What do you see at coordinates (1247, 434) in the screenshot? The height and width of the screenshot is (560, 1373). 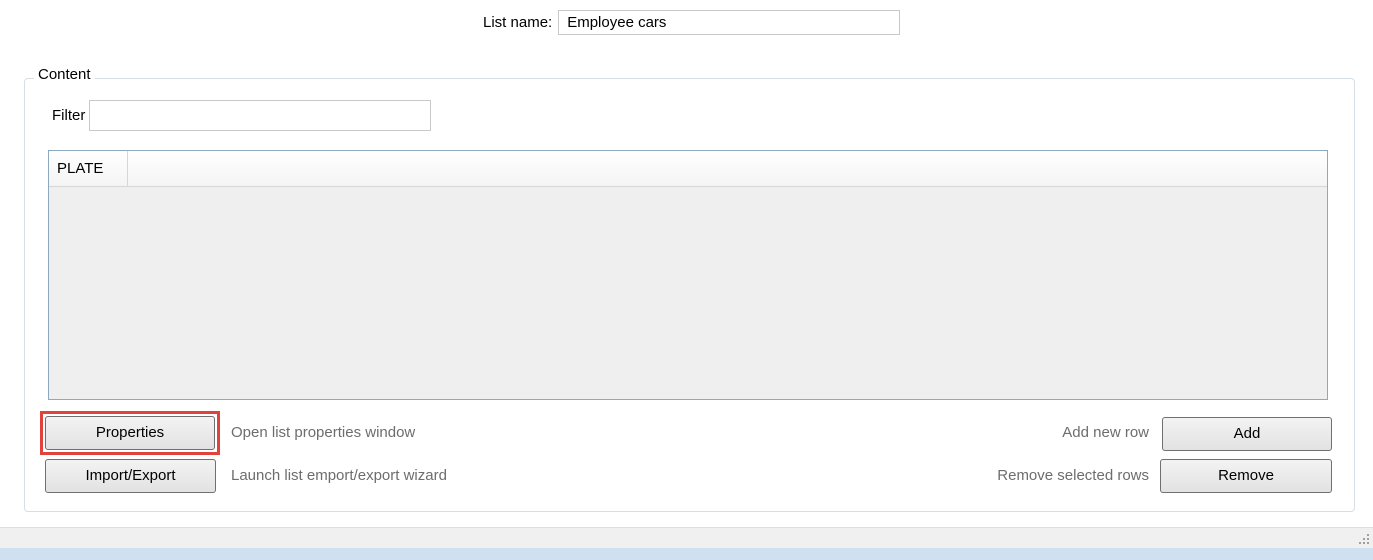 I see `add-button: Add` at bounding box center [1247, 434].